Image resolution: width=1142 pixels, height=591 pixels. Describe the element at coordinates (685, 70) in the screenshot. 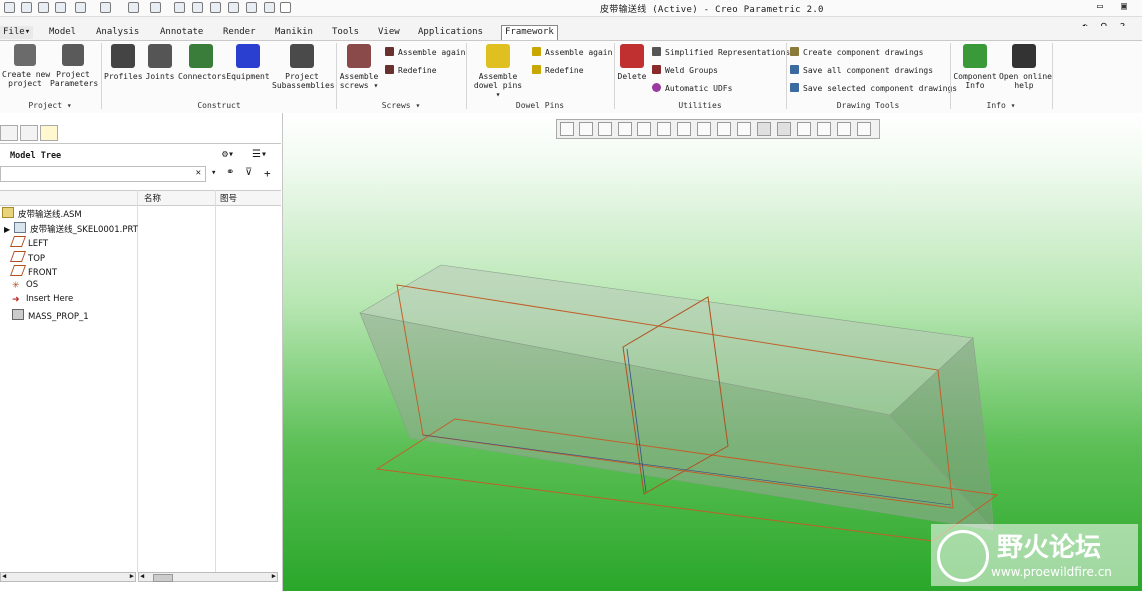

I see `weld-groups: Weld Groups` at that location.